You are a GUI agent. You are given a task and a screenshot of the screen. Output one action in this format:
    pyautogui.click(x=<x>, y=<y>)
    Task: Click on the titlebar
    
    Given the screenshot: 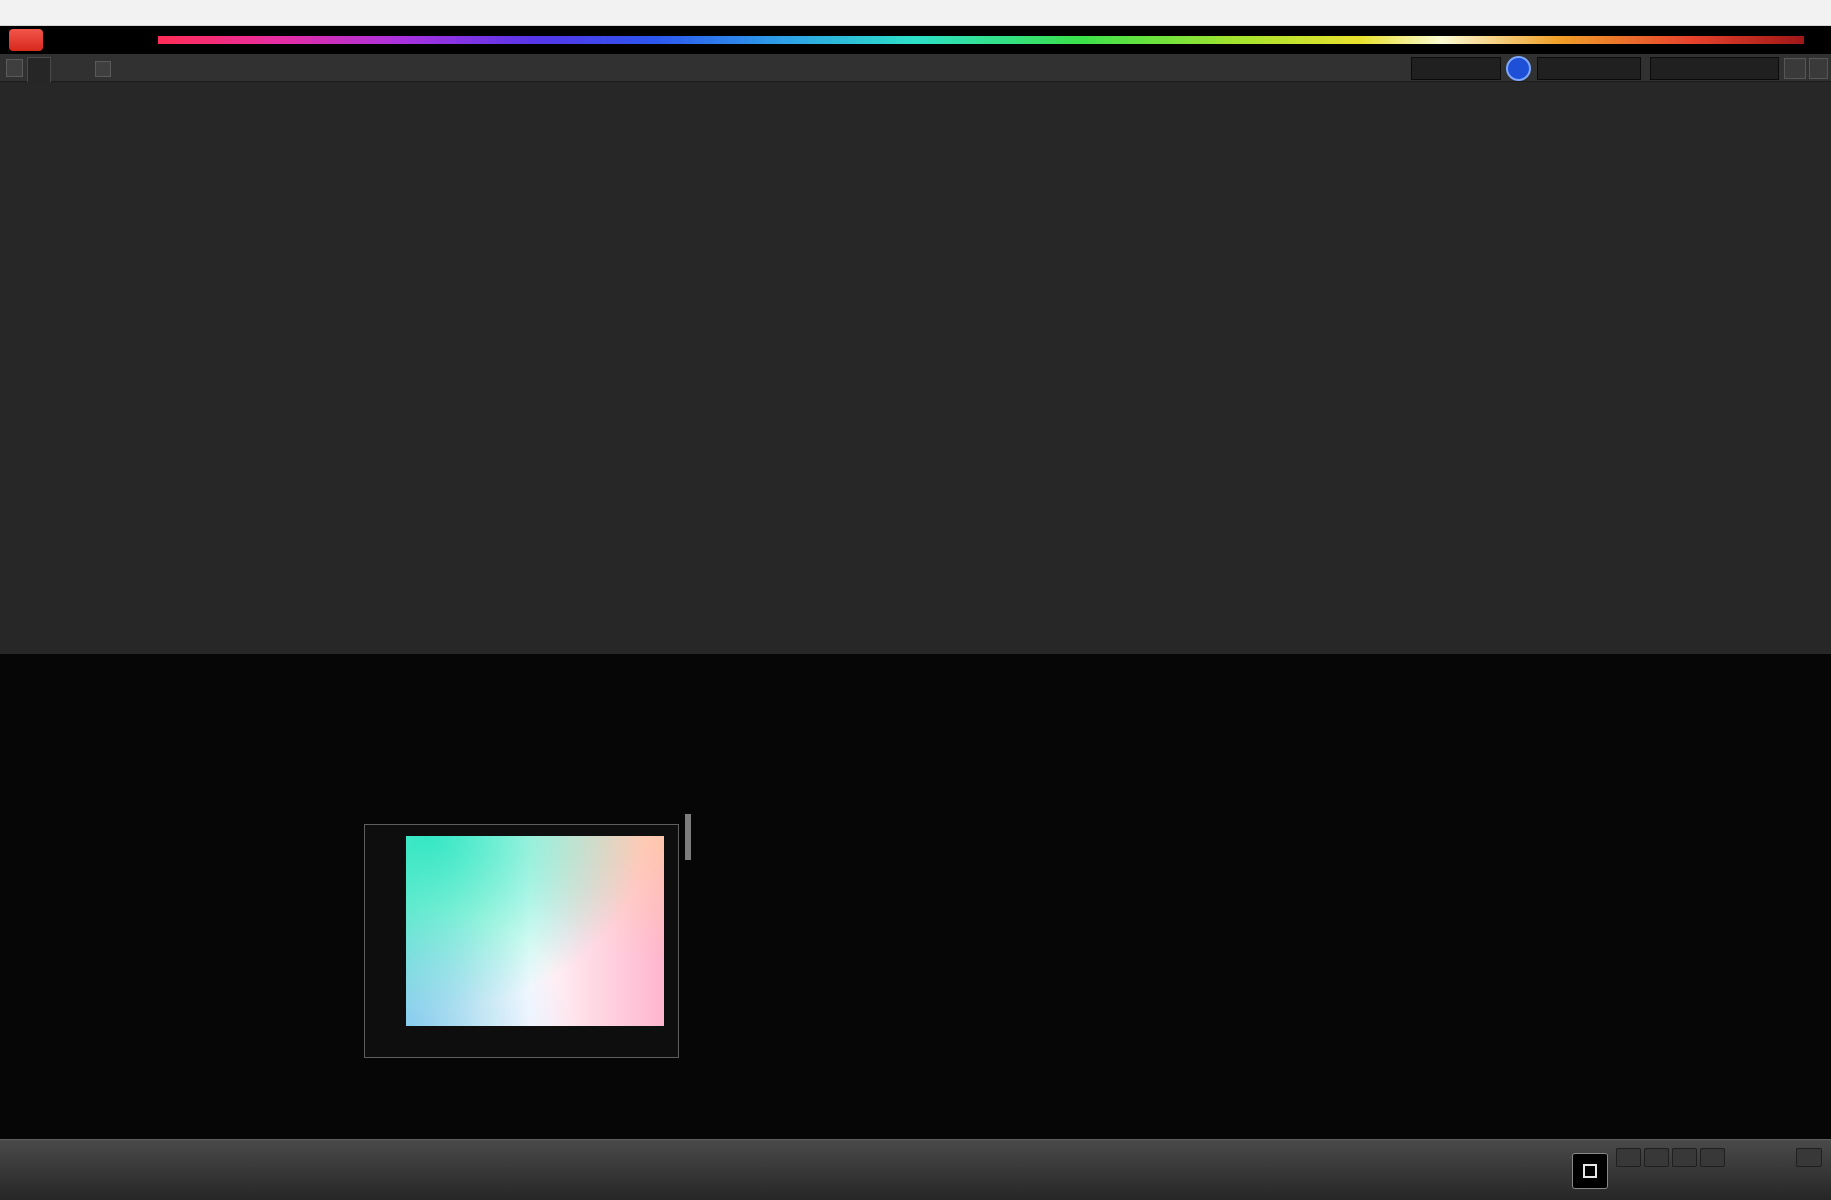 What is the action you would take?
    pyautogui.click(x=915, y=13)
    